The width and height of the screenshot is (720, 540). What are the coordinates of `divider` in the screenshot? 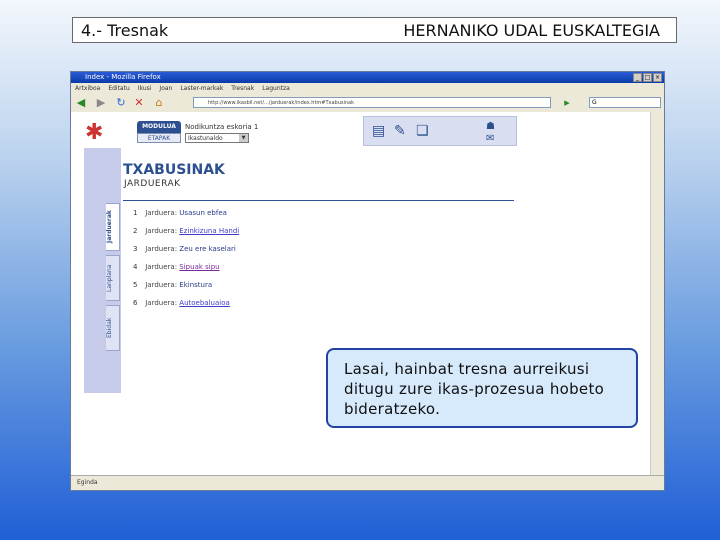 It's located at (318, 200).